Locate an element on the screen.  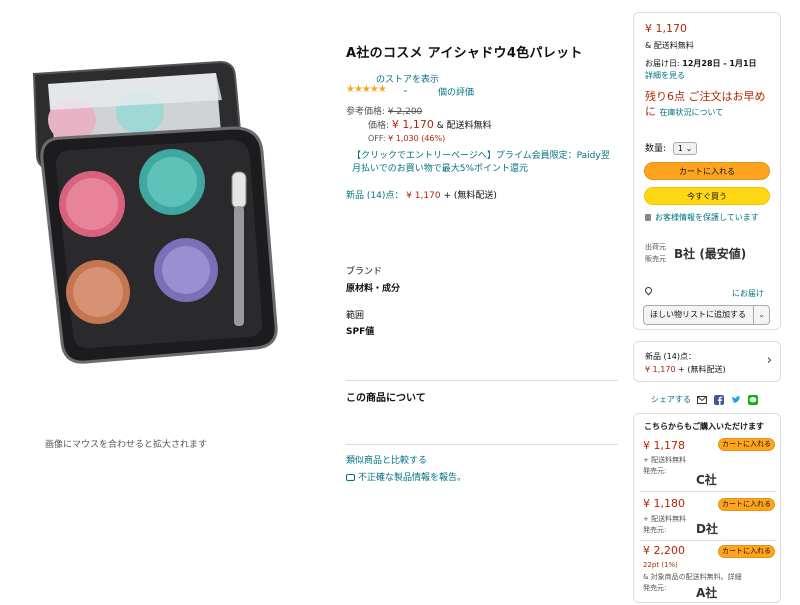
buybox-shipping: & 配送料無料 is located at coordinates (669, 45).